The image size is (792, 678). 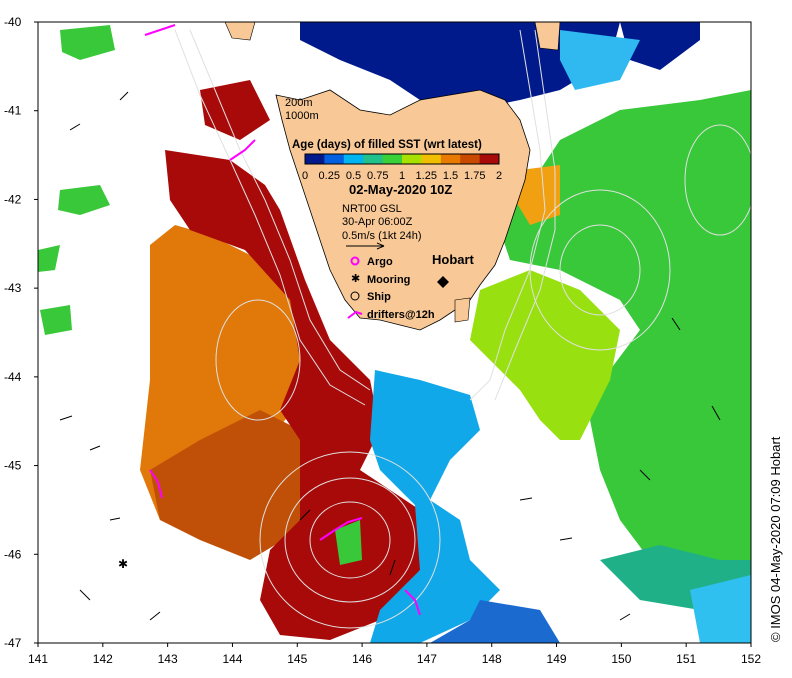 I want to click on lat-tick-label: -43, so click(x=13, y=288).